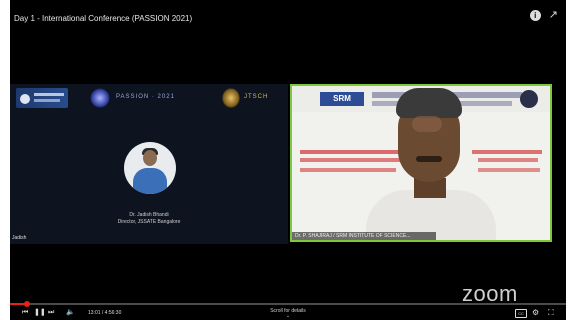 This screenshot has width=569, height=320. Describe the element at coordinates (149, 215) in the screenshot. I see `speaker-name: Dr. Jadish Bhandi` at that location.